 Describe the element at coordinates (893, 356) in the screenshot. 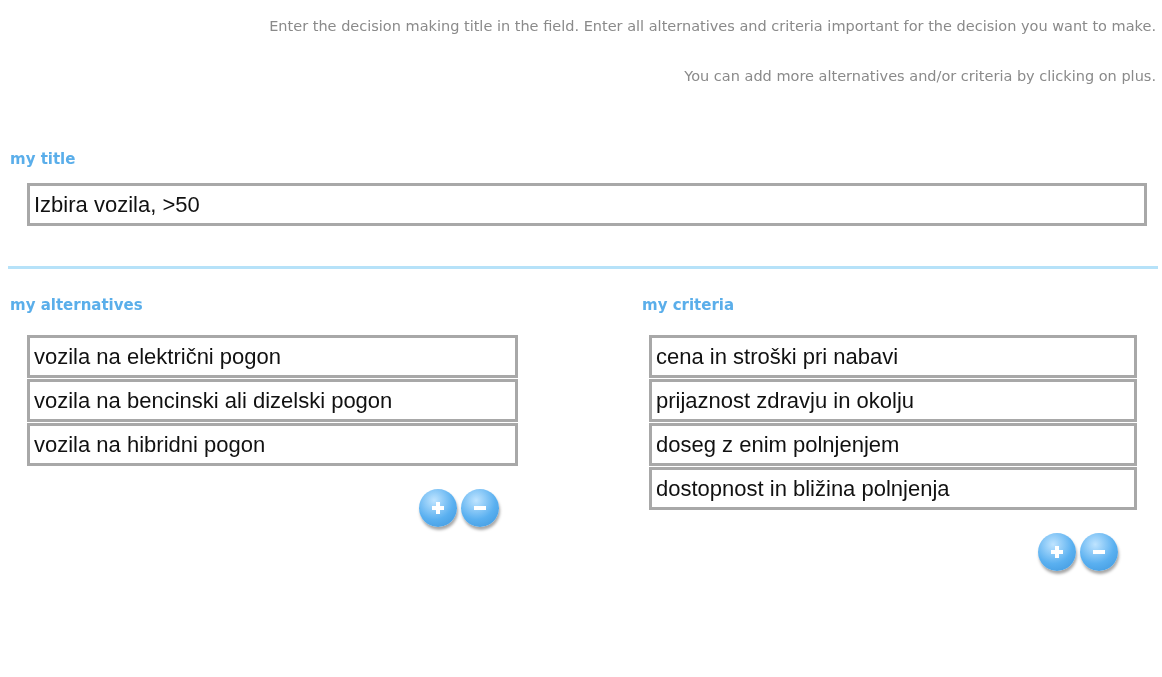

I see `text-input: cena in stroški pri nabavi` at that location.